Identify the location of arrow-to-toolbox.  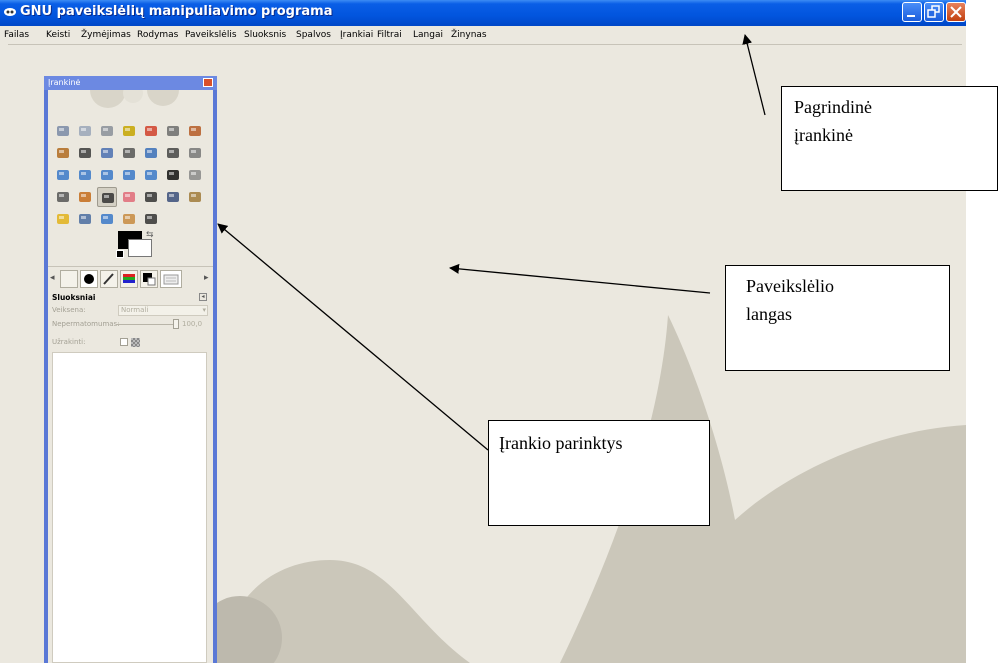
(353, 337).